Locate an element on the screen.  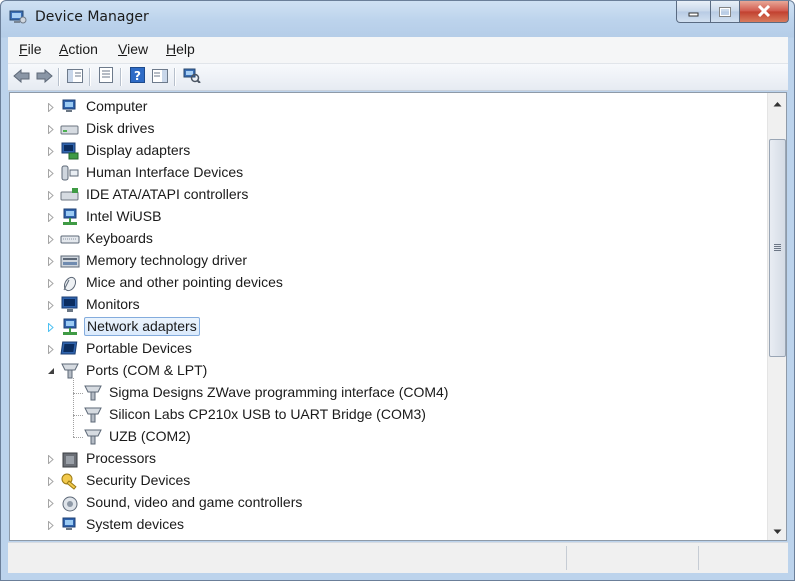
close-icon is located at coordinates (764, 11).